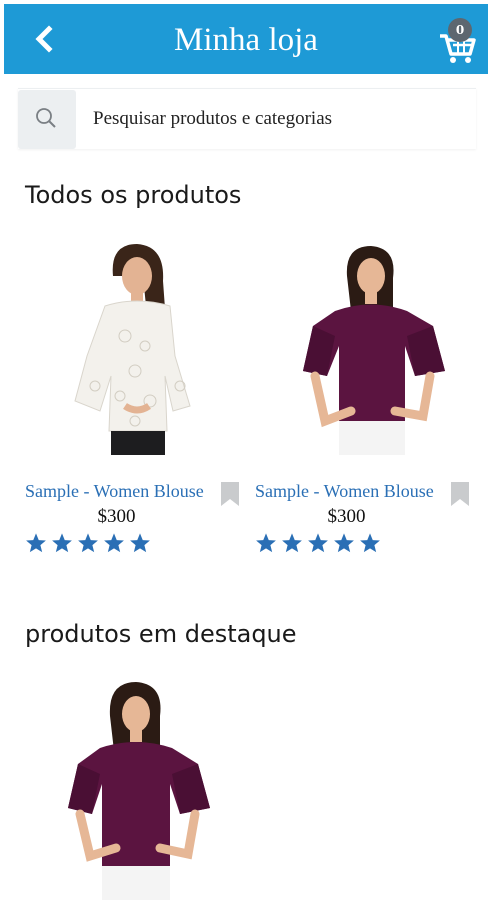 The height and width of the screenshot is (900, 492). Describe the element at coordinates (135, 349) in the screenshot. I see `product-image-white-lace-top` at that location.